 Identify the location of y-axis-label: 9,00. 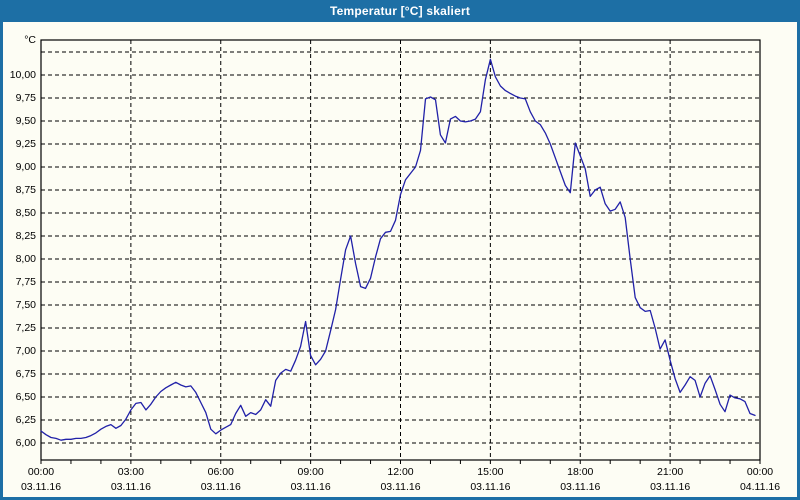
(26, 167).